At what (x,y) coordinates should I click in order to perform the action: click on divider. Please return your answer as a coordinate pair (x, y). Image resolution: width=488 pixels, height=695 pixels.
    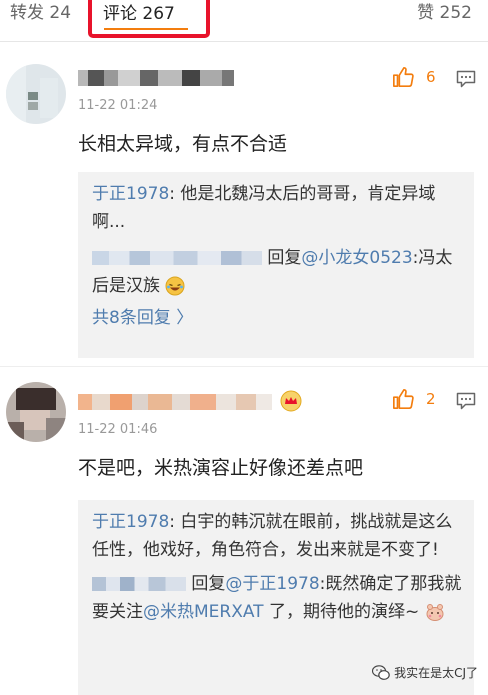
    Looking at the image, I should click on (244, 366).